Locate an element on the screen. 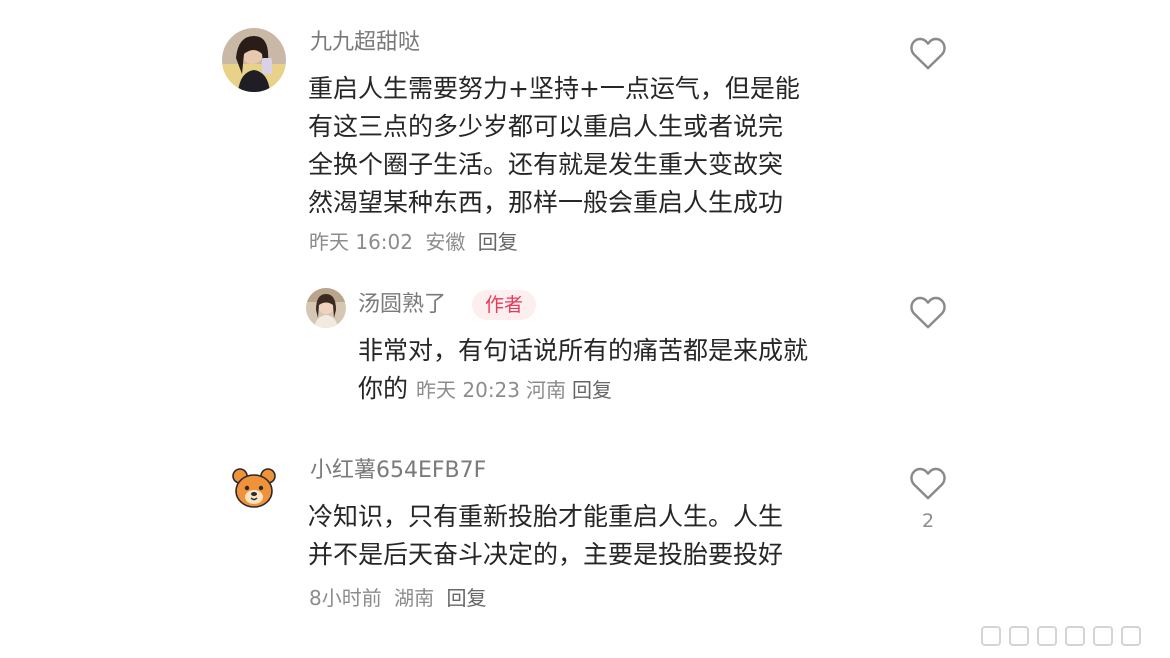  reply-text: 非常对，有句话说所有的痛苦都是来成就 你的 昨天 20:23 河南 回复 is located at coordinates (583, 370).